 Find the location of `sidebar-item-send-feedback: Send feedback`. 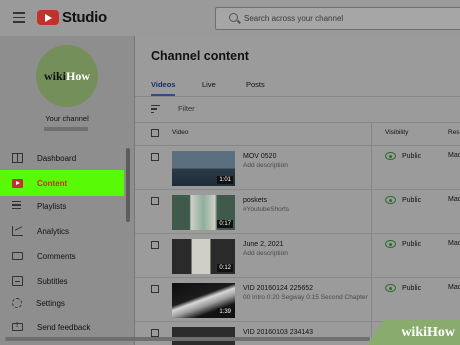

sidebar-item-send-feedback: Send feedback is located at coordinates (62, 327).